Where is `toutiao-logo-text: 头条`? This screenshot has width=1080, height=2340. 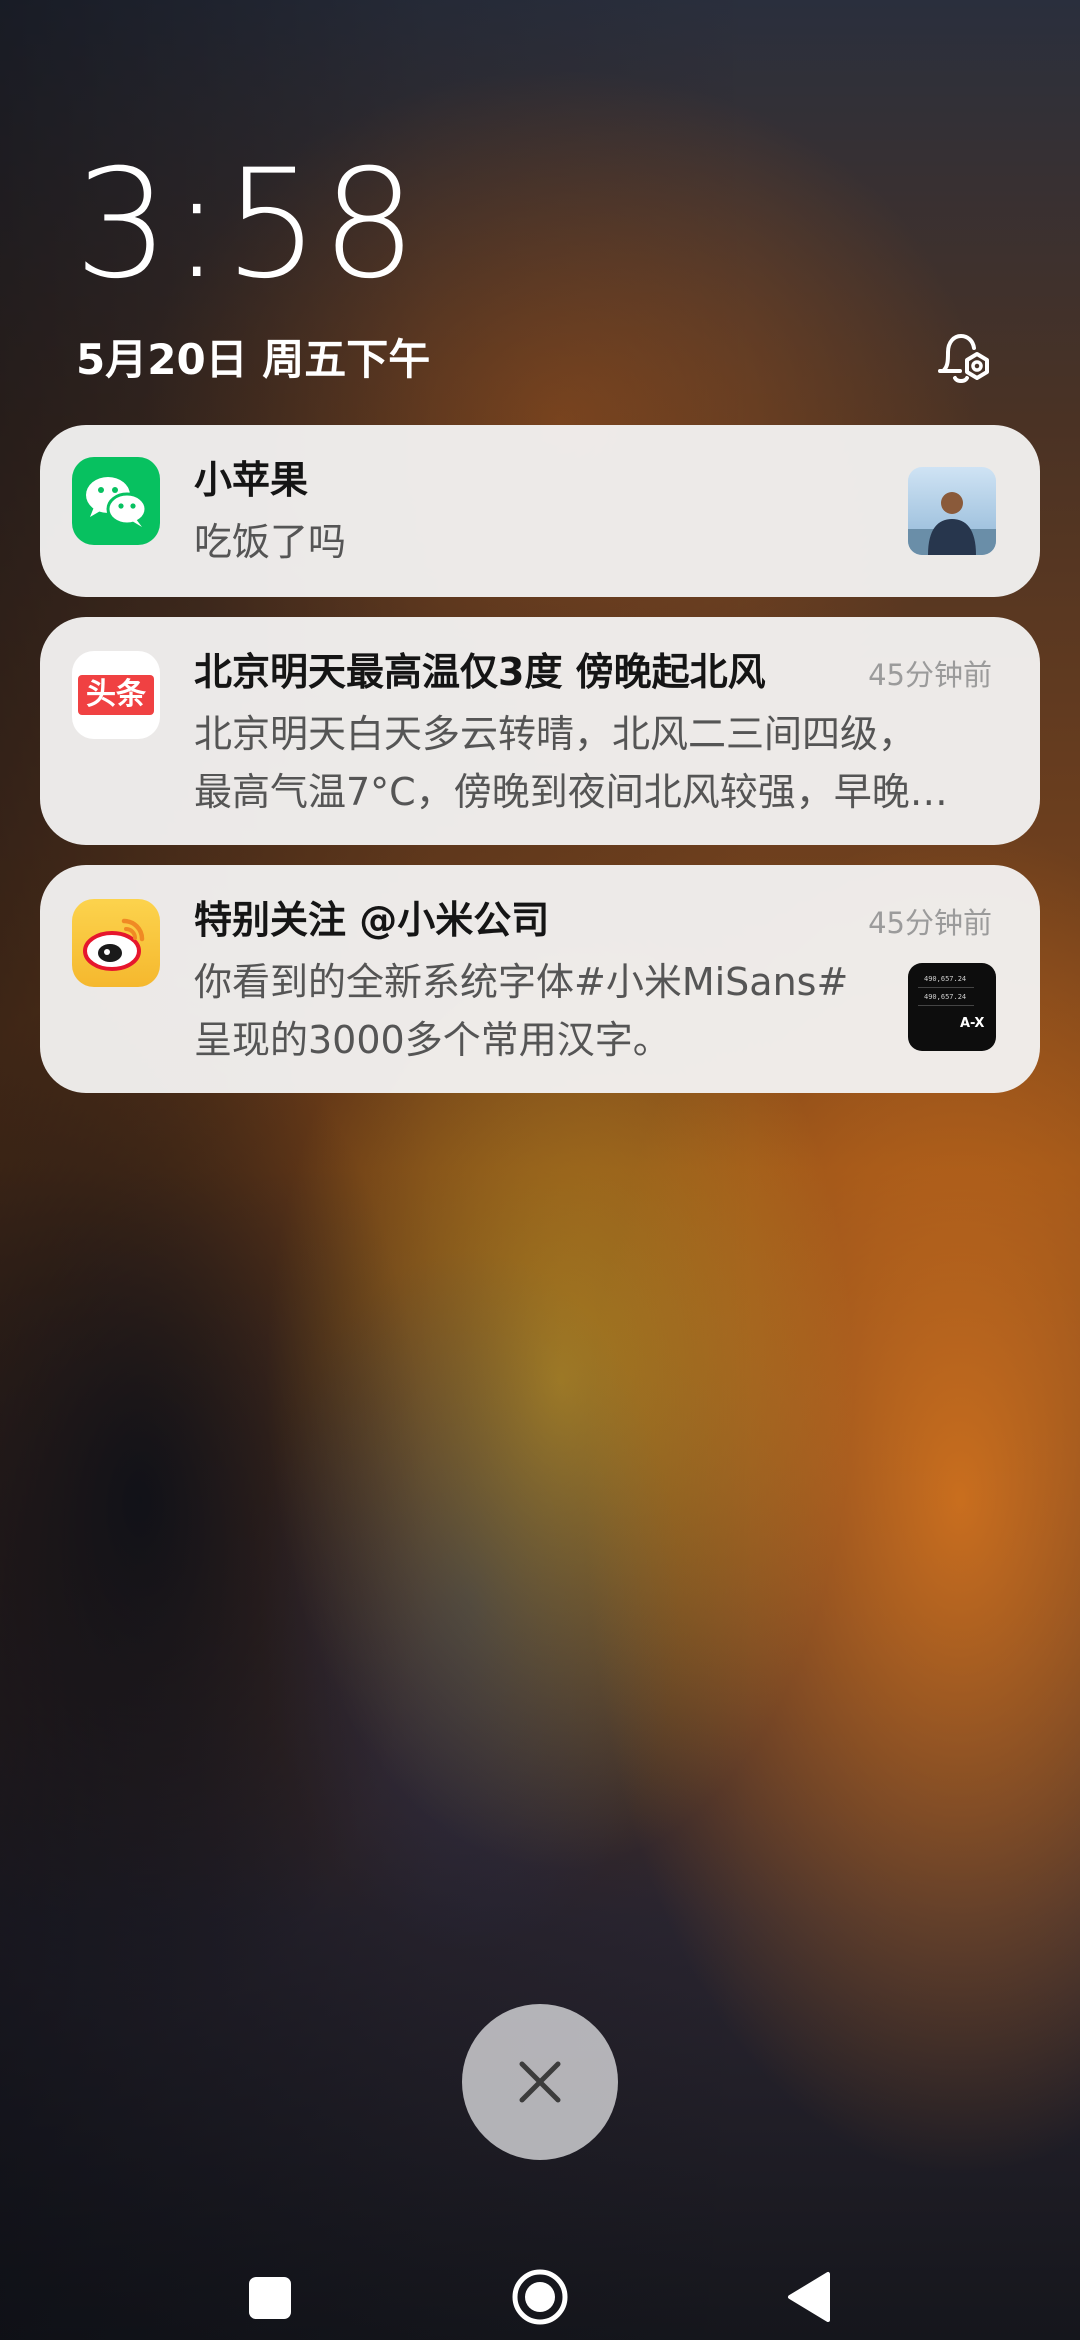 toutiao-logo-text: 头条 is located at coordinates (116, 694).